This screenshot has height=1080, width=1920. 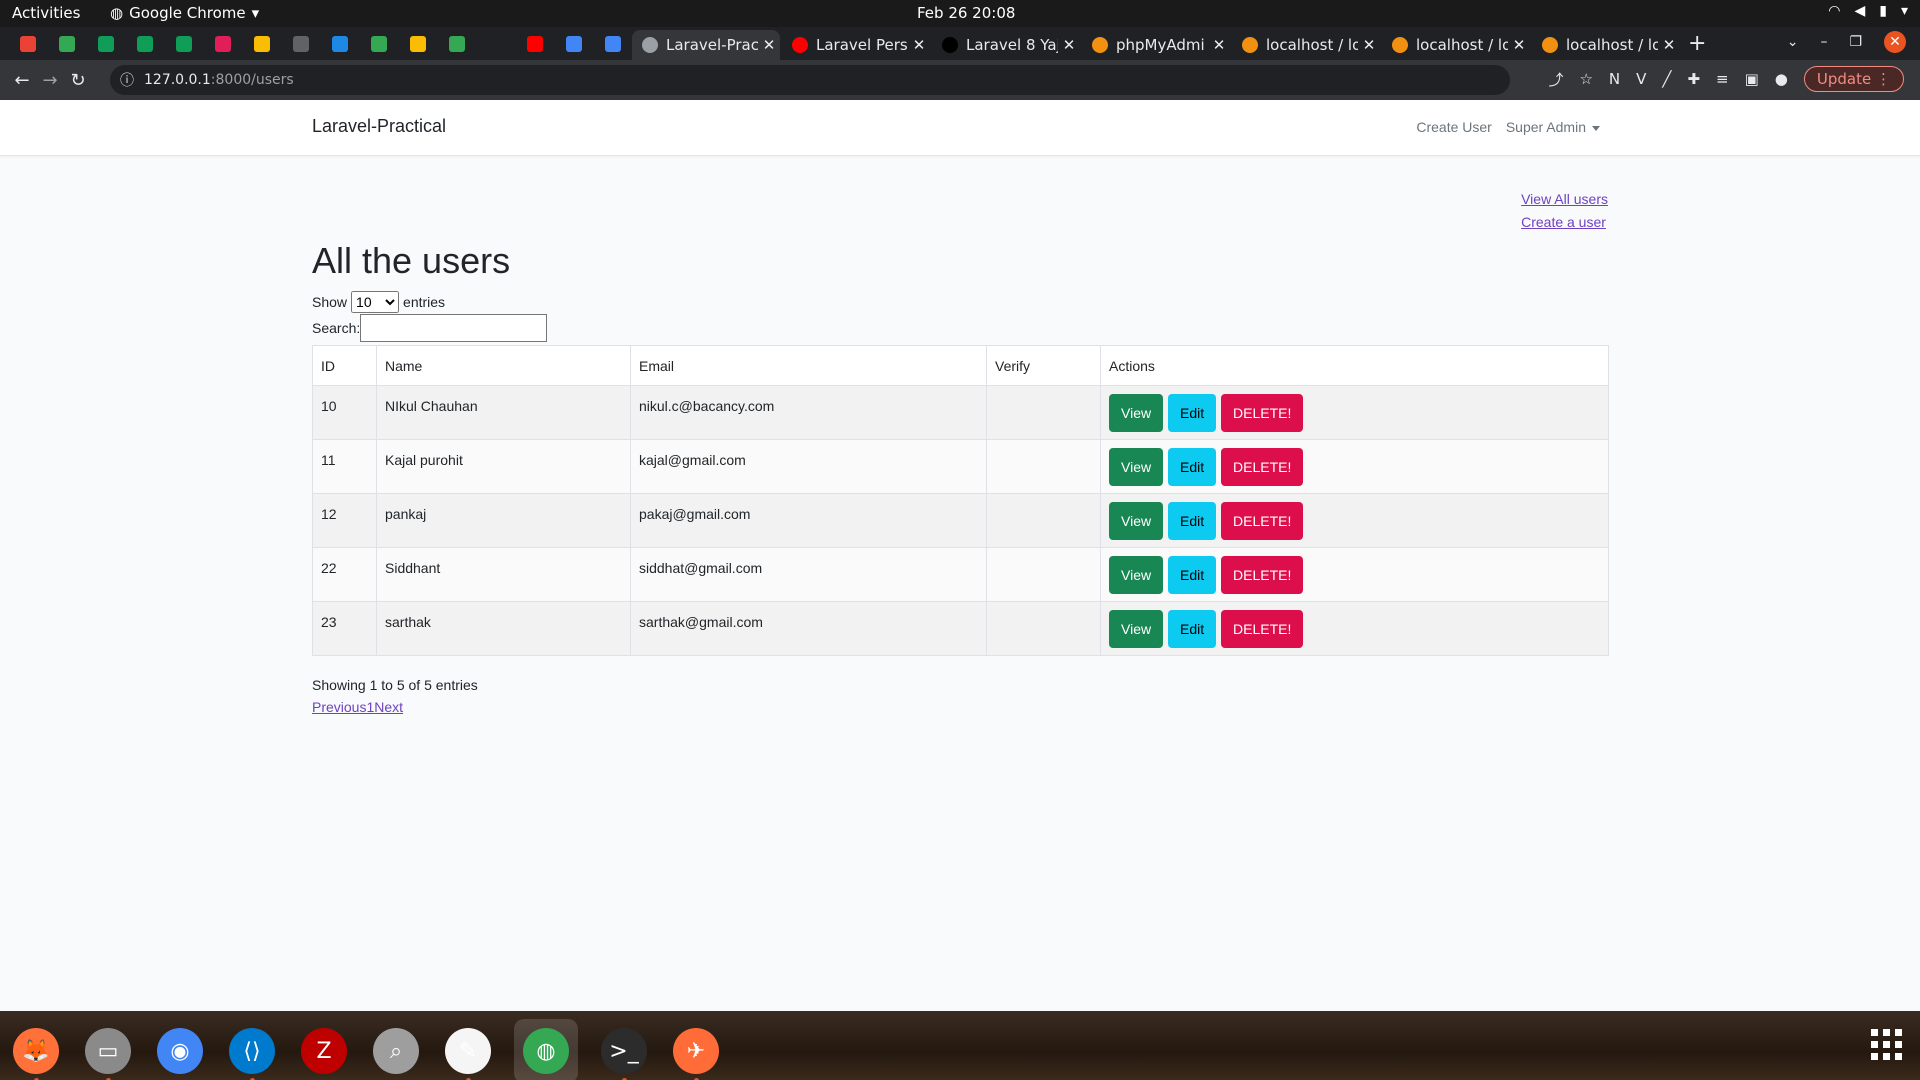 I want to click on side-panel-icon: ▣, so click(x=1752, y=79).